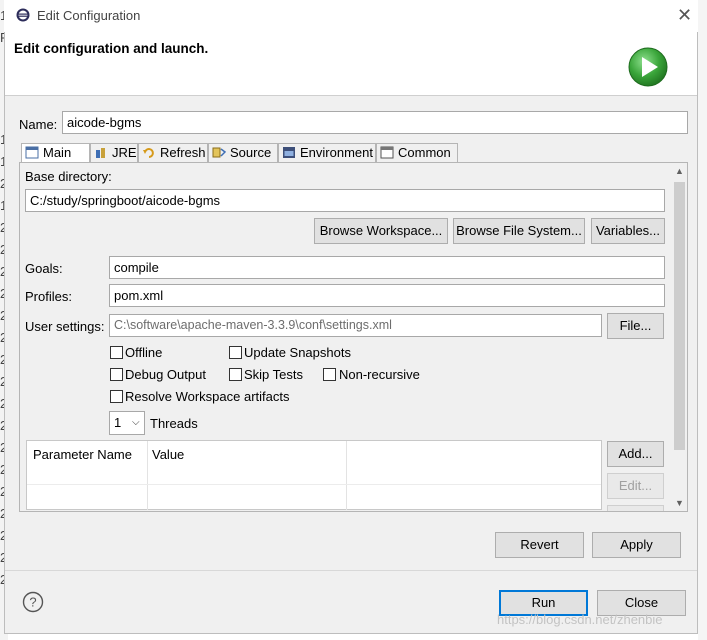 This screenshot has width=707, height=640. I want to click on chevron-down-icon: ⌵, so click(136, 422).